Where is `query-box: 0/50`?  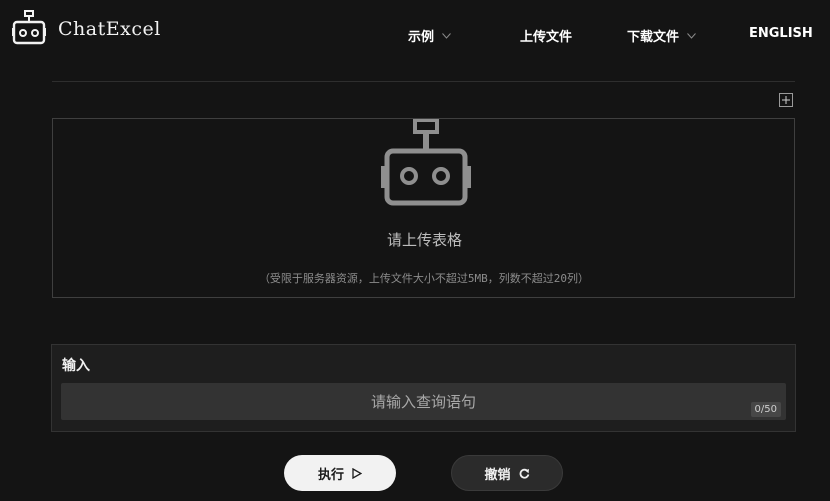 query-box: 0/50 is located at coordinates (423, 401).